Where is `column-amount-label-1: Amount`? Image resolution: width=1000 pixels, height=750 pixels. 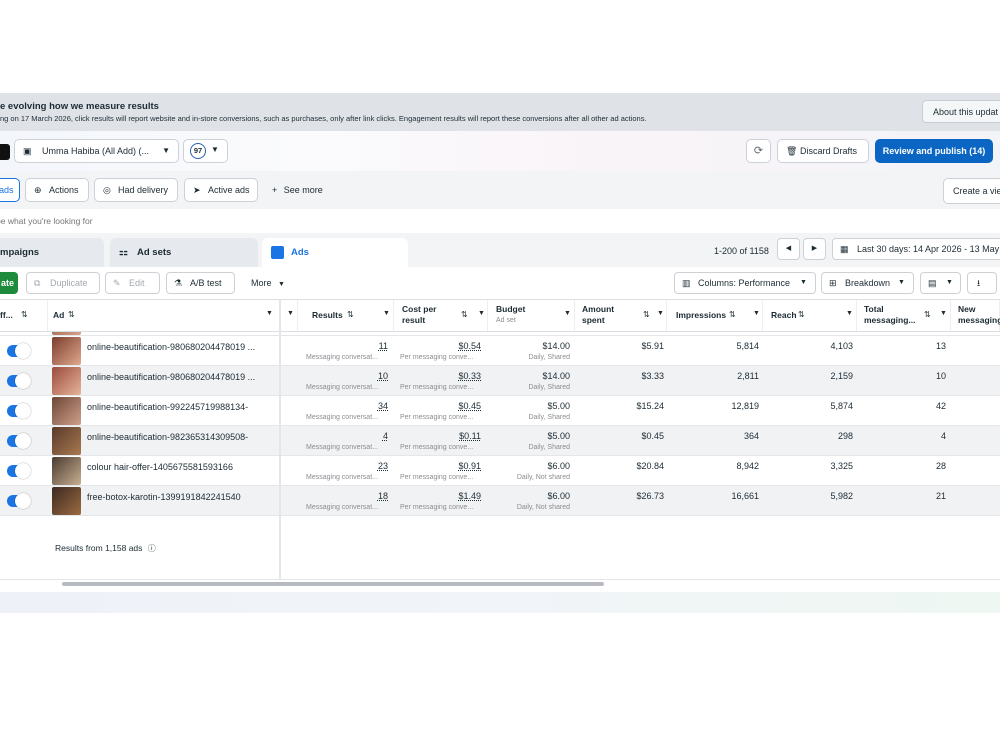
column-amount-label-1: Amount is located at coordinates (598, 309).